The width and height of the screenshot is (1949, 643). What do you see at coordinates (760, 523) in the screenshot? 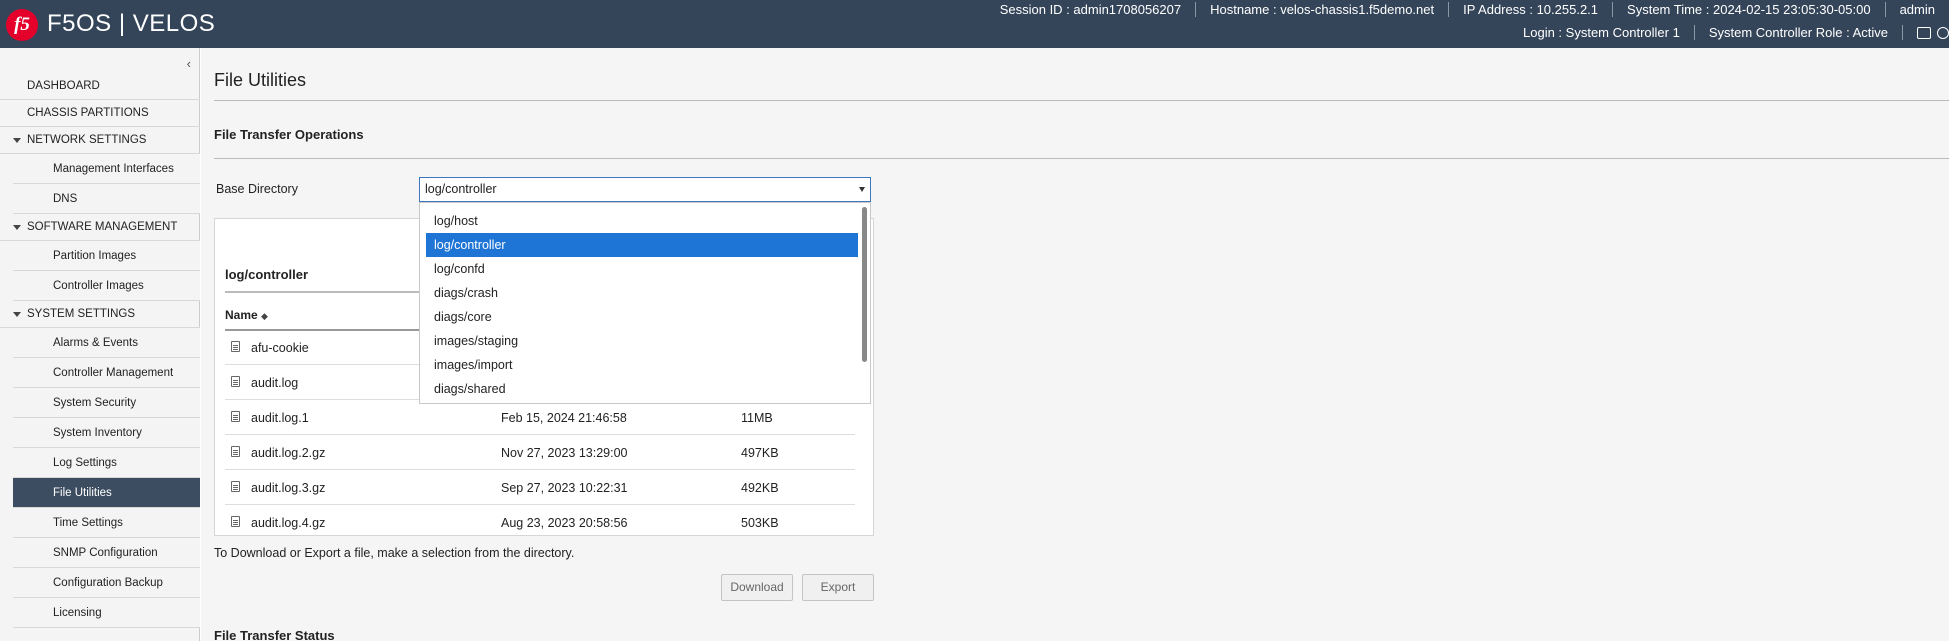
I see `file-size: 503KB` at bounding box center [760, 523].